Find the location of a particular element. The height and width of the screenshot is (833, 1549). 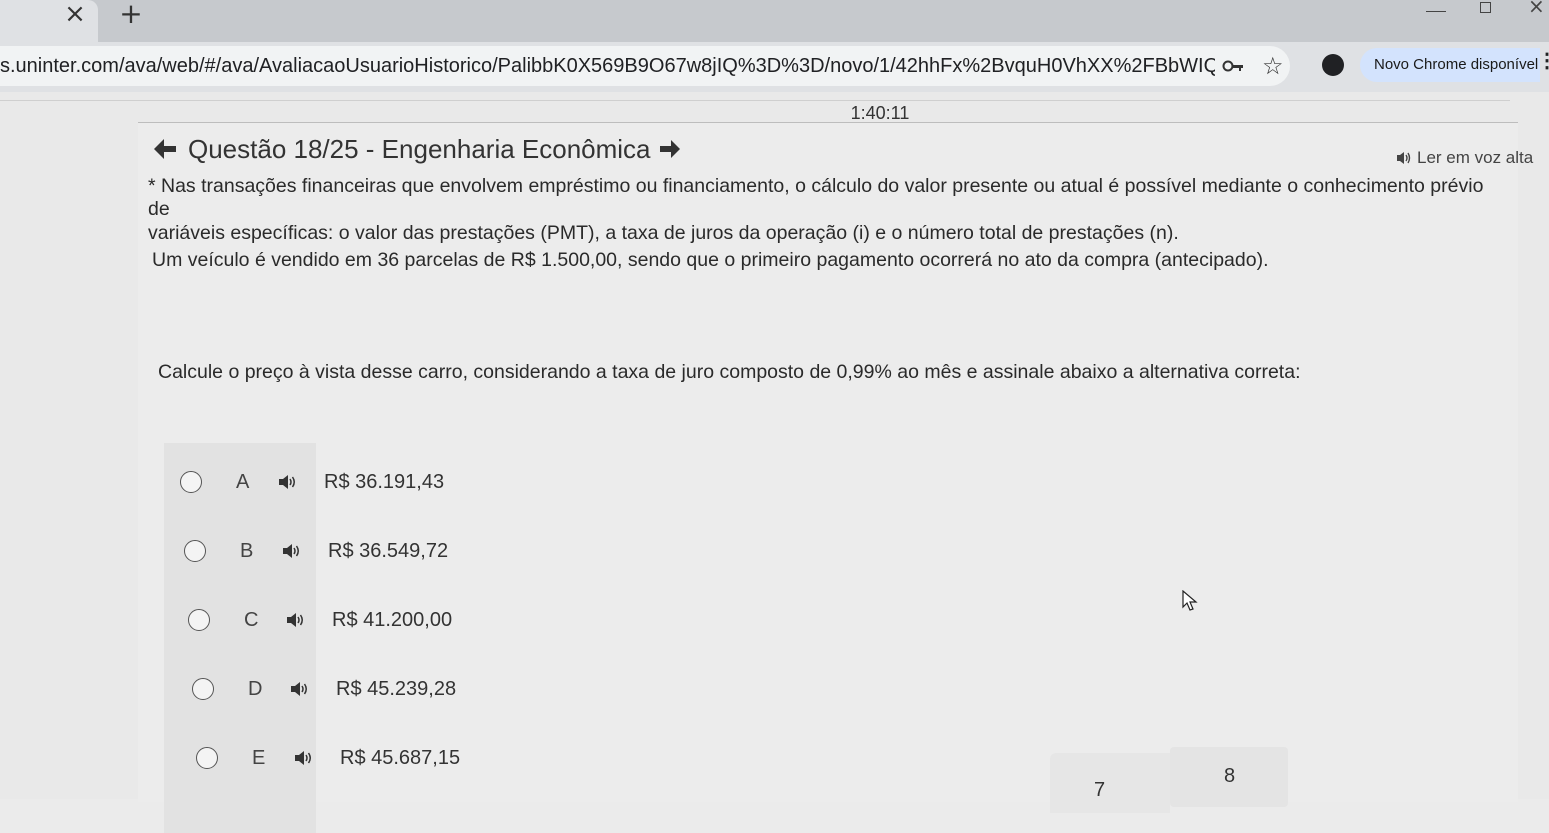

profile-avatar-icon is located at coordinates (1333, 65).